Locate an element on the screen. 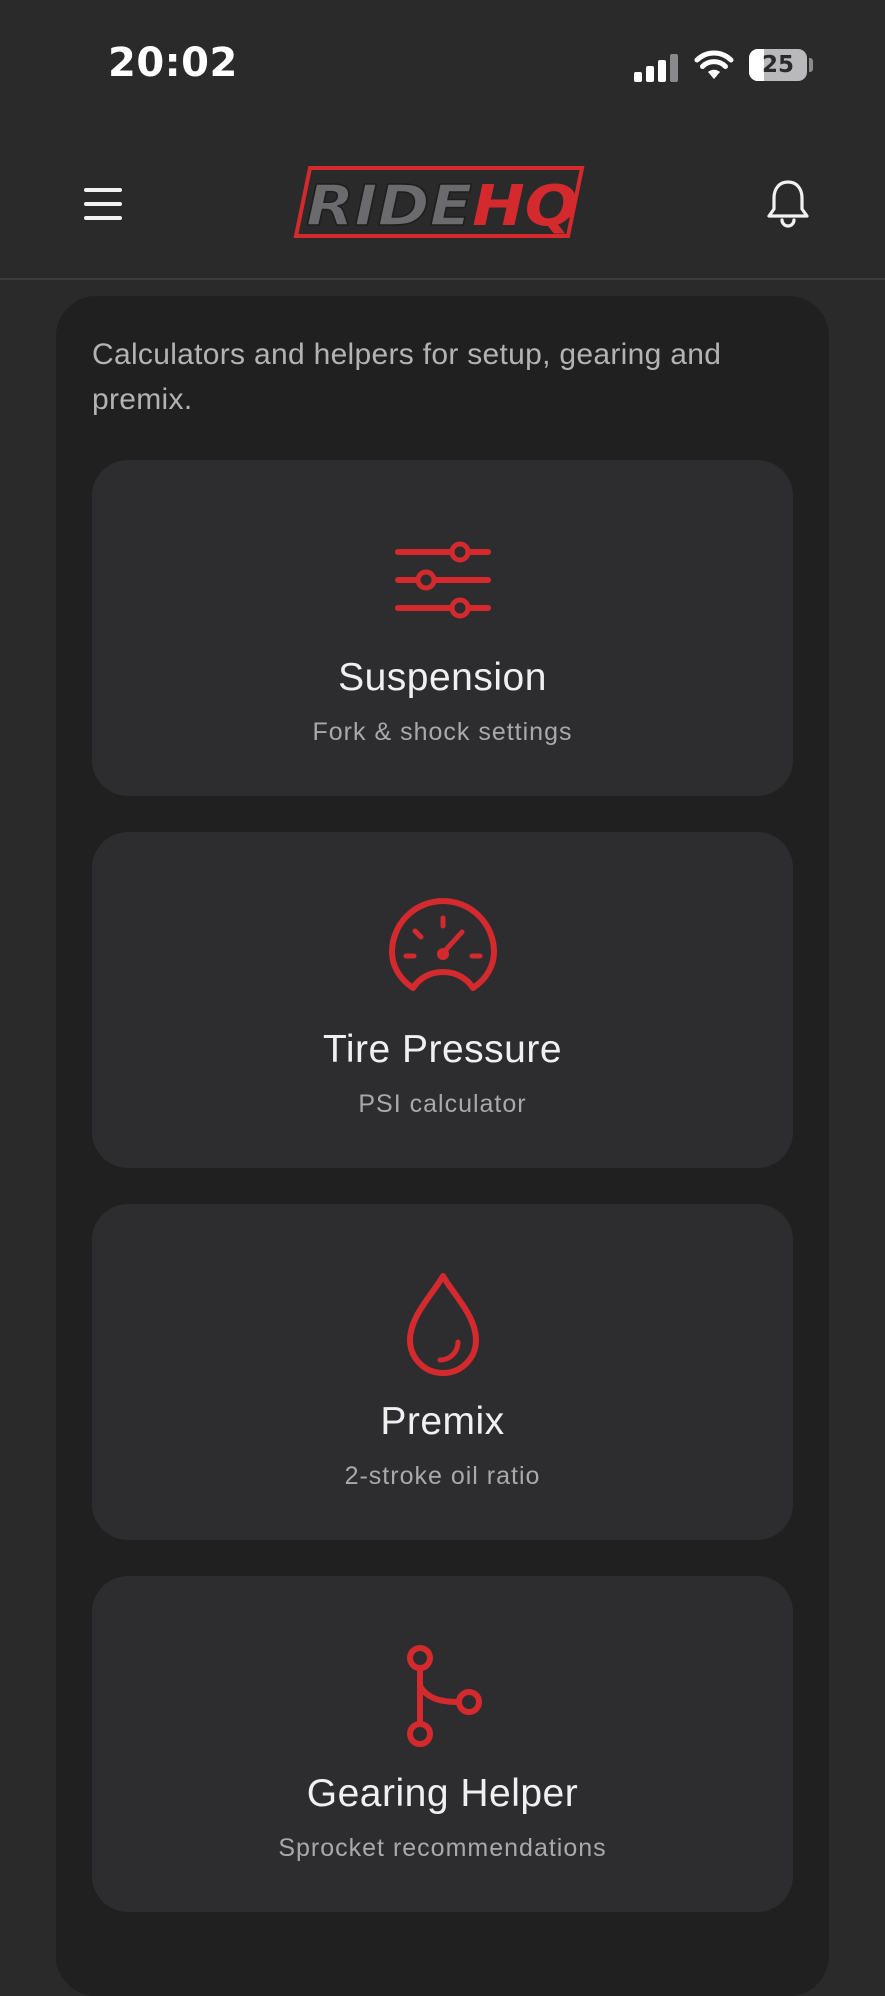 The width and height of the screenshot is (885, 1996). sliders-icon is located at coordinates (442, 580).